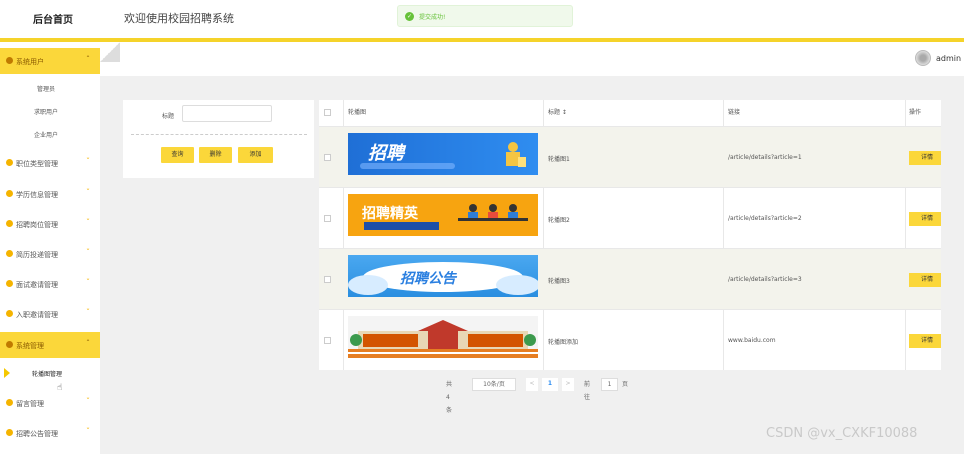  Describe the element at coordinates (46, 111) in the screenshot. I see `sidebar-subitem-job-seekers: 求职用户` at that location.